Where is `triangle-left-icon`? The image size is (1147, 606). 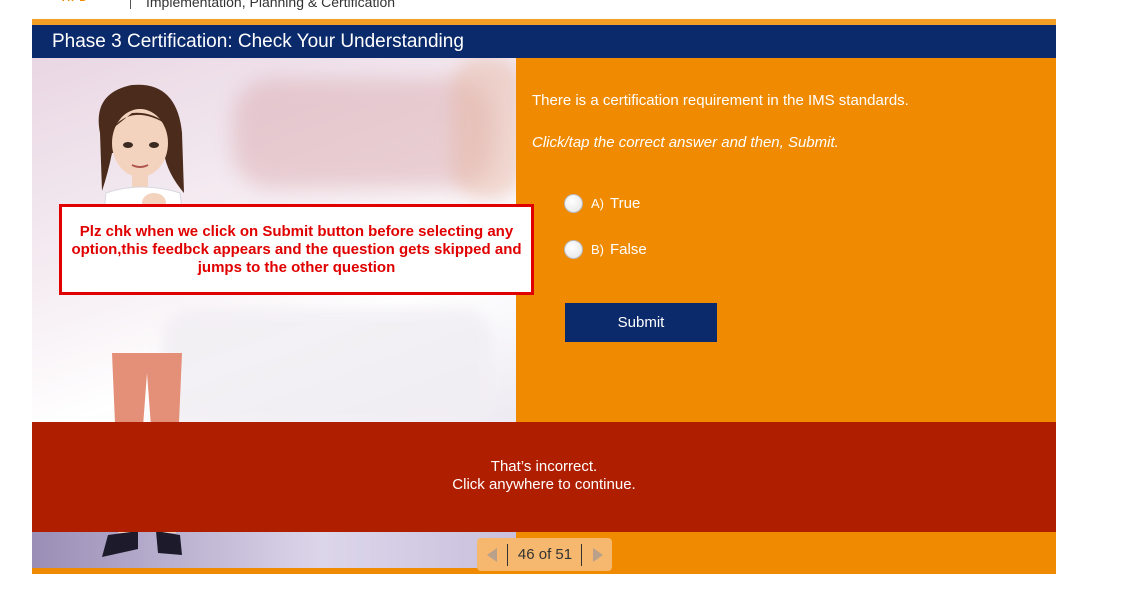 triangle-left-icon is located at coordinates (492, 555).